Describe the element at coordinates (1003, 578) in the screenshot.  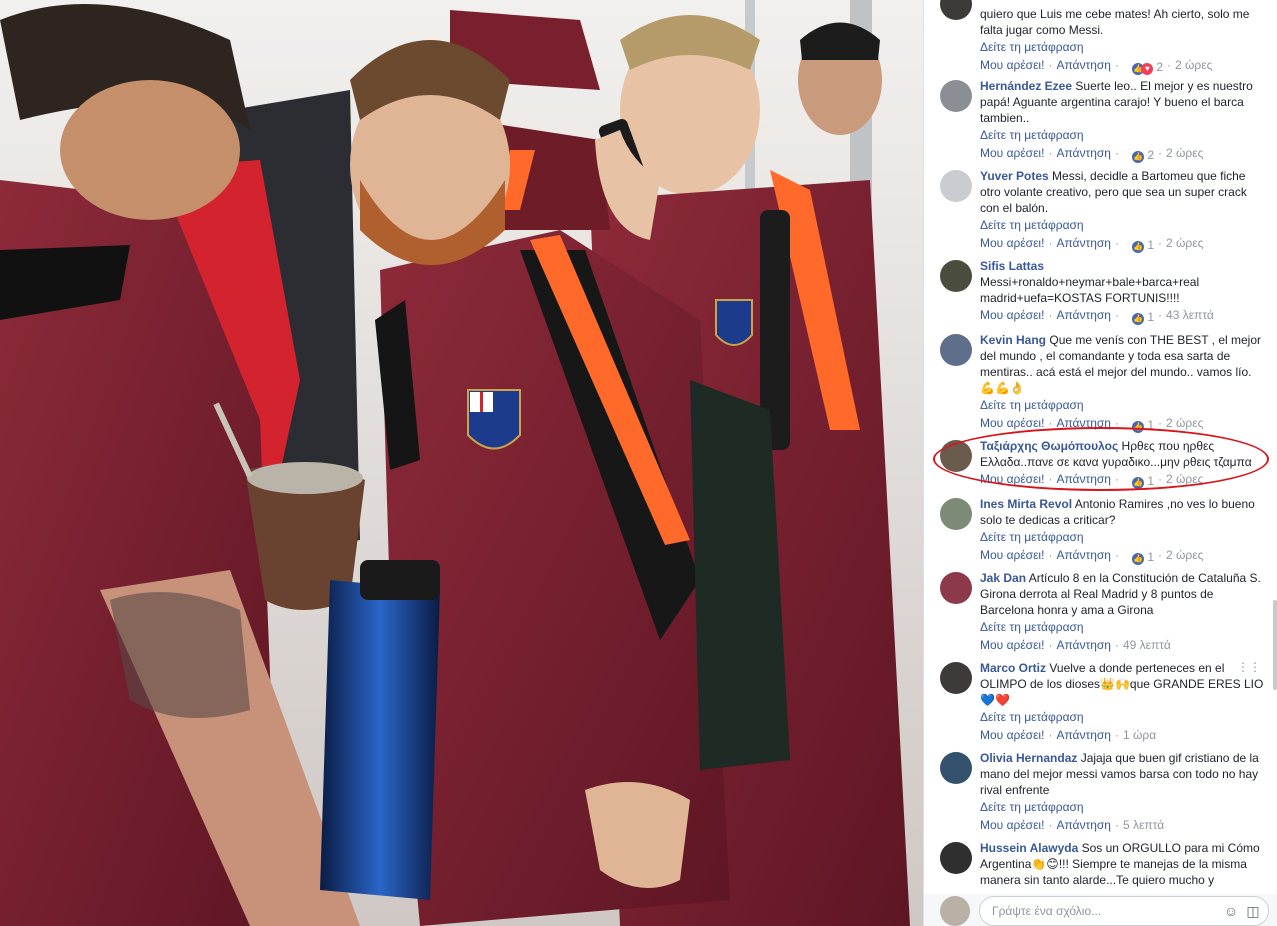
I see `comment-author: Jak Dan` at that location.